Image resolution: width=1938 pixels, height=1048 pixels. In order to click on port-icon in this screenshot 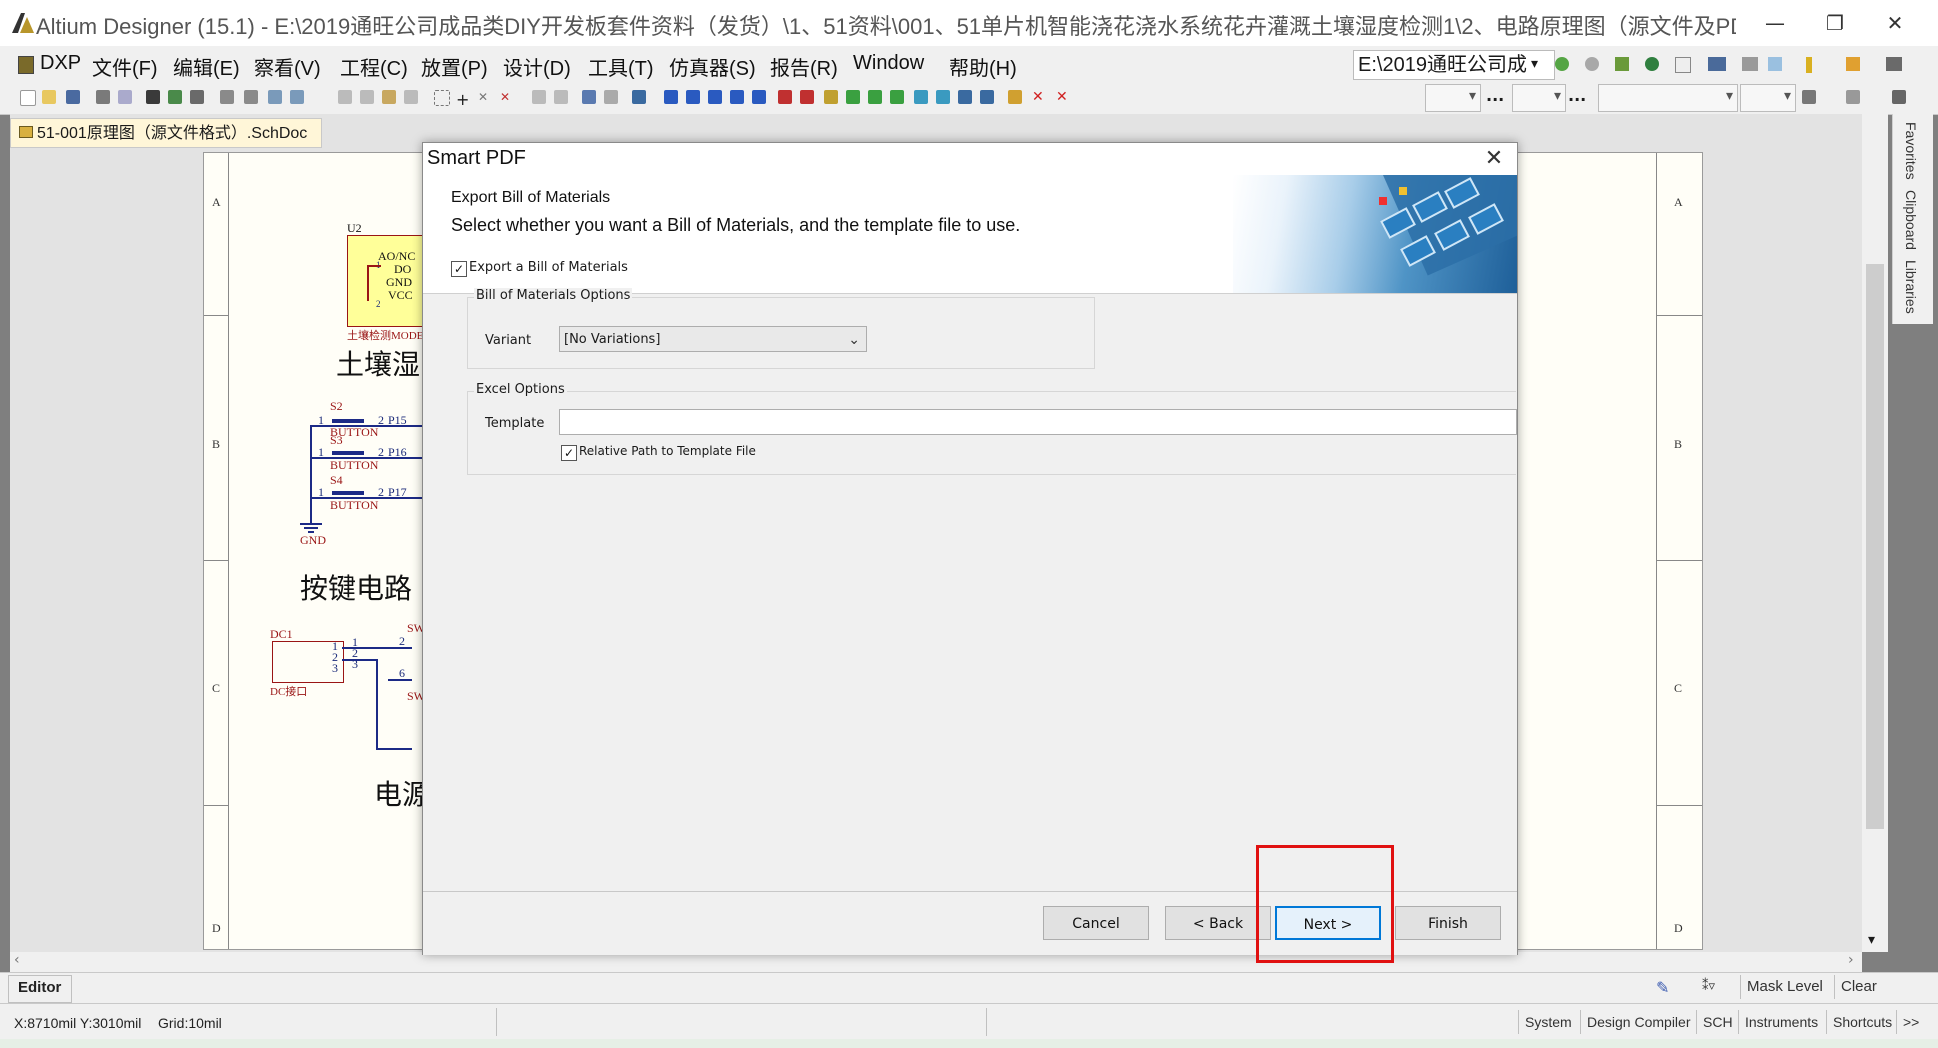, I will do `click(921, 97)`.